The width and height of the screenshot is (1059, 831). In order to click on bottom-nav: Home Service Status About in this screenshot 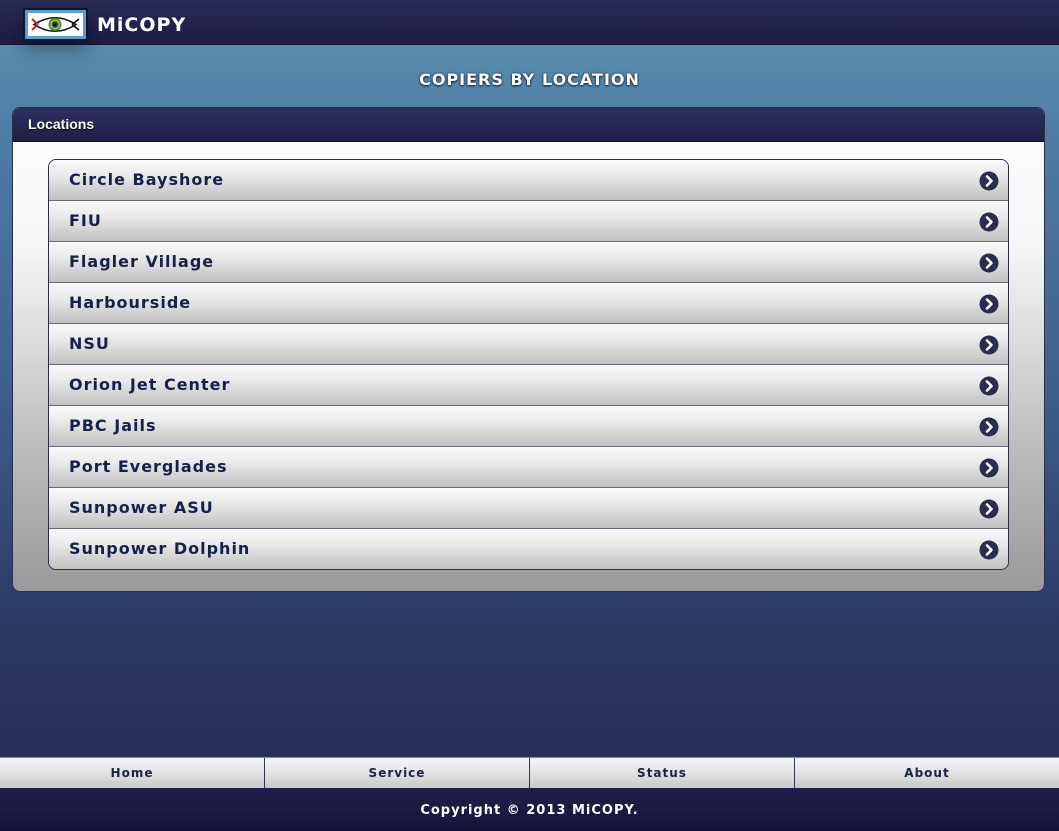, I will do `click(529, 773)`.